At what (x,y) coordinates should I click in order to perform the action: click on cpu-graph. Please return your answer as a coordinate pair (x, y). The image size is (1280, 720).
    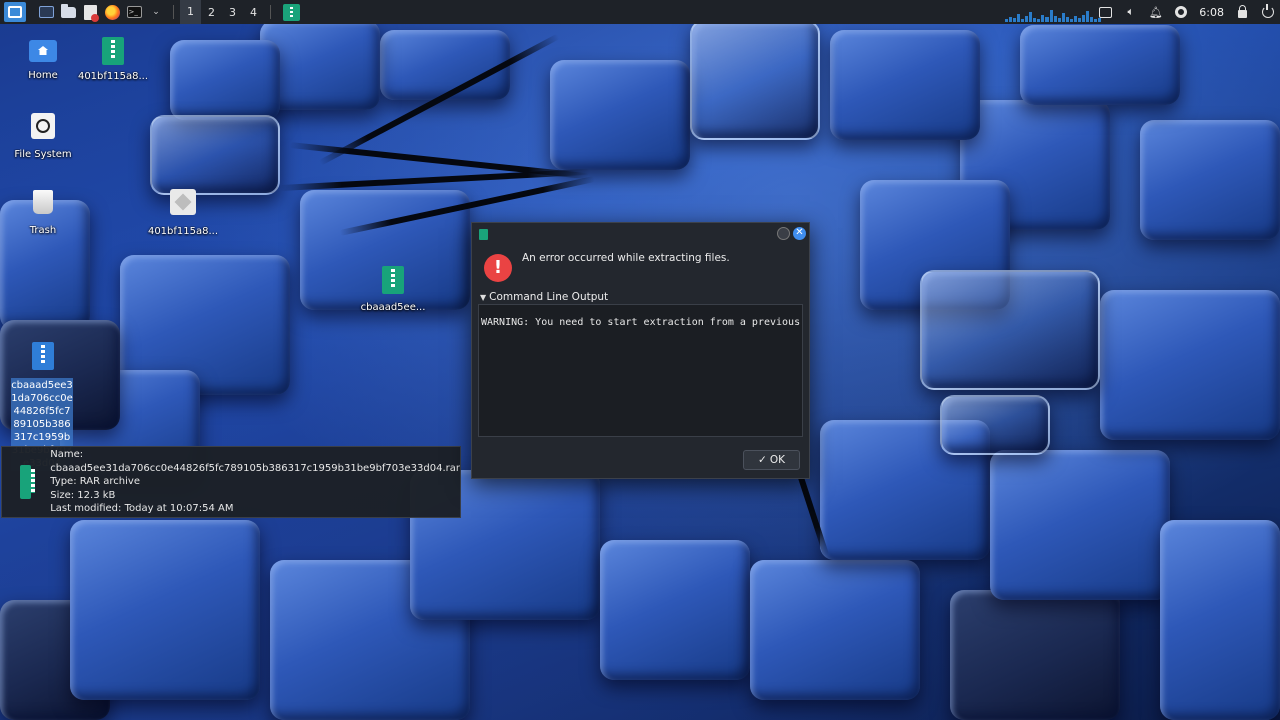
    Looking at the image, I should click on (1053, 13).